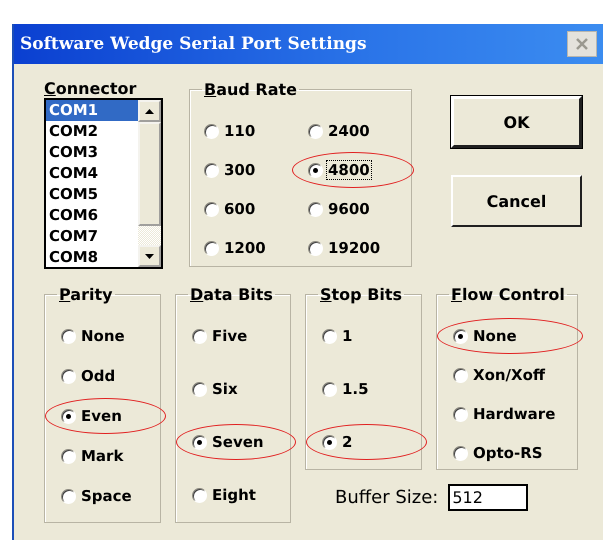 The width and height of the screenshot is (603, 540). Describe the element at coordinates (488, 497) in the screenshot. I see `buffer-size-field: 512` at that location.